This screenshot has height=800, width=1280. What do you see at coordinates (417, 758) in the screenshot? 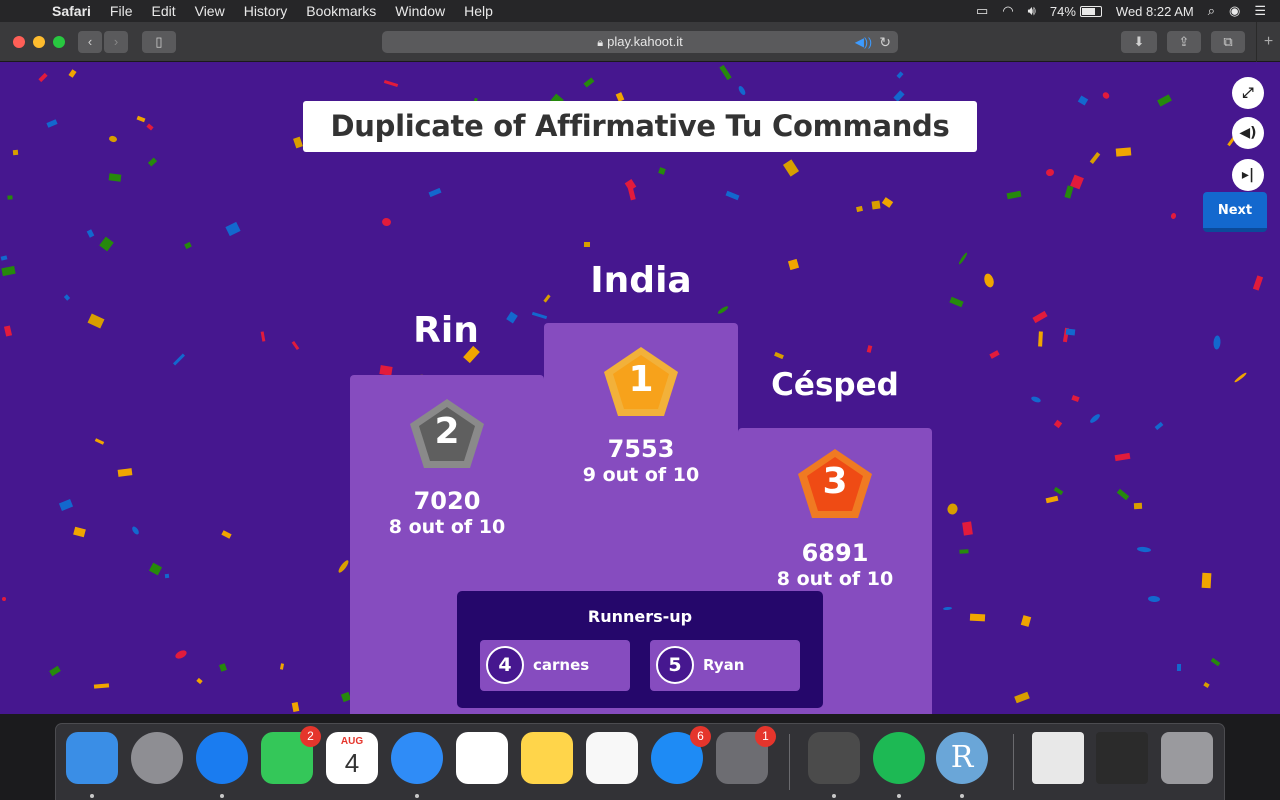
I see `messages-icon` at bounding box center [417, 758].